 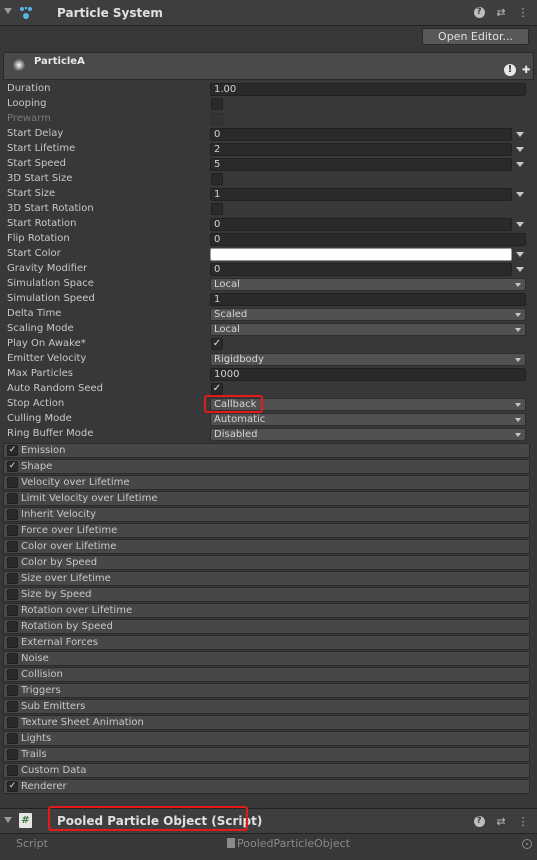 I want to click on module-size-over-lifetime: Size over Lifetime, so click(x=266, y=578).